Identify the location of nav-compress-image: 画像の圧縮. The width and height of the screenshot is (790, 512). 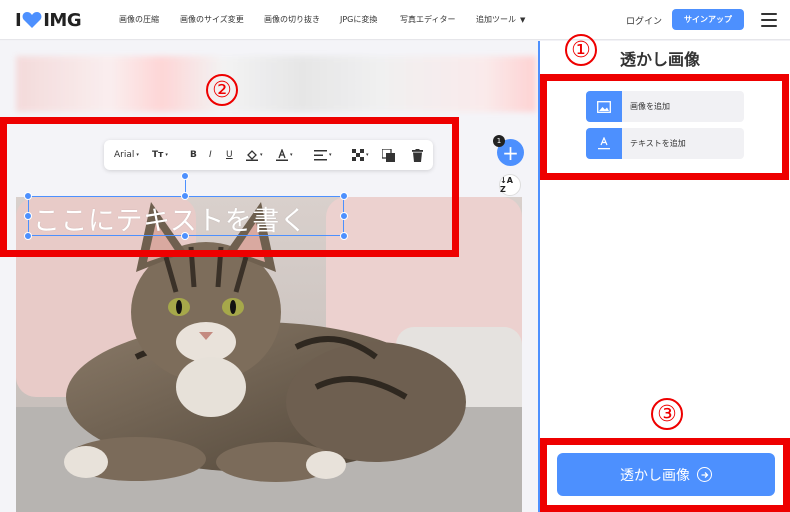
(139, 19).